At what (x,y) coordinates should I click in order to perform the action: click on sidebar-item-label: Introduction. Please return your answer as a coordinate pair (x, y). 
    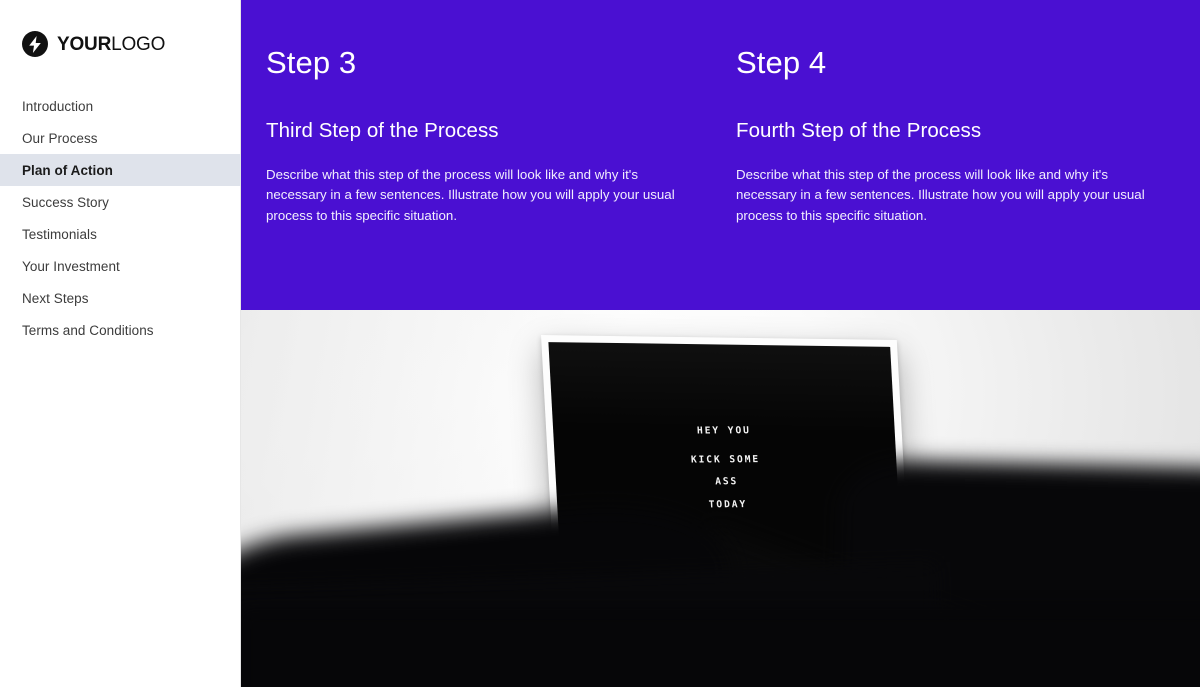
    Looking at the image, I should click on (58, 106).